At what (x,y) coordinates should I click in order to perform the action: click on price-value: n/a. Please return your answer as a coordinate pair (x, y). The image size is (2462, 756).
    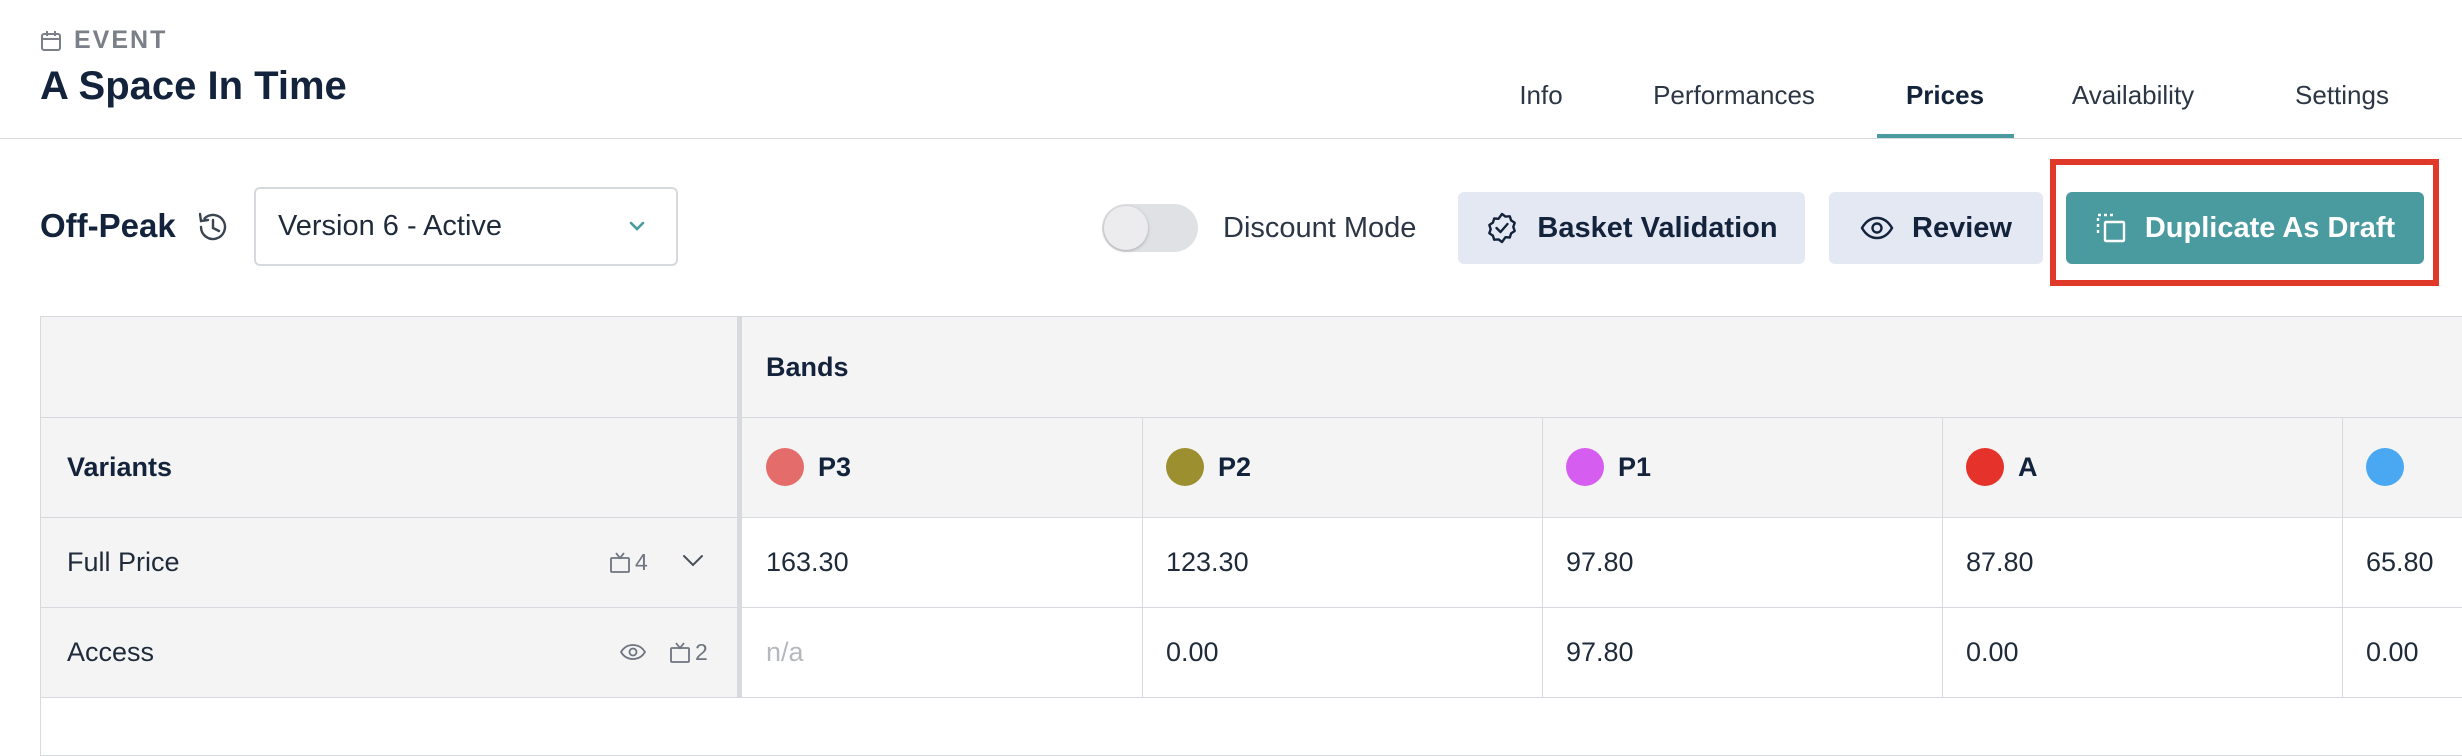
    Looking at the image, I should click on (785, 651).